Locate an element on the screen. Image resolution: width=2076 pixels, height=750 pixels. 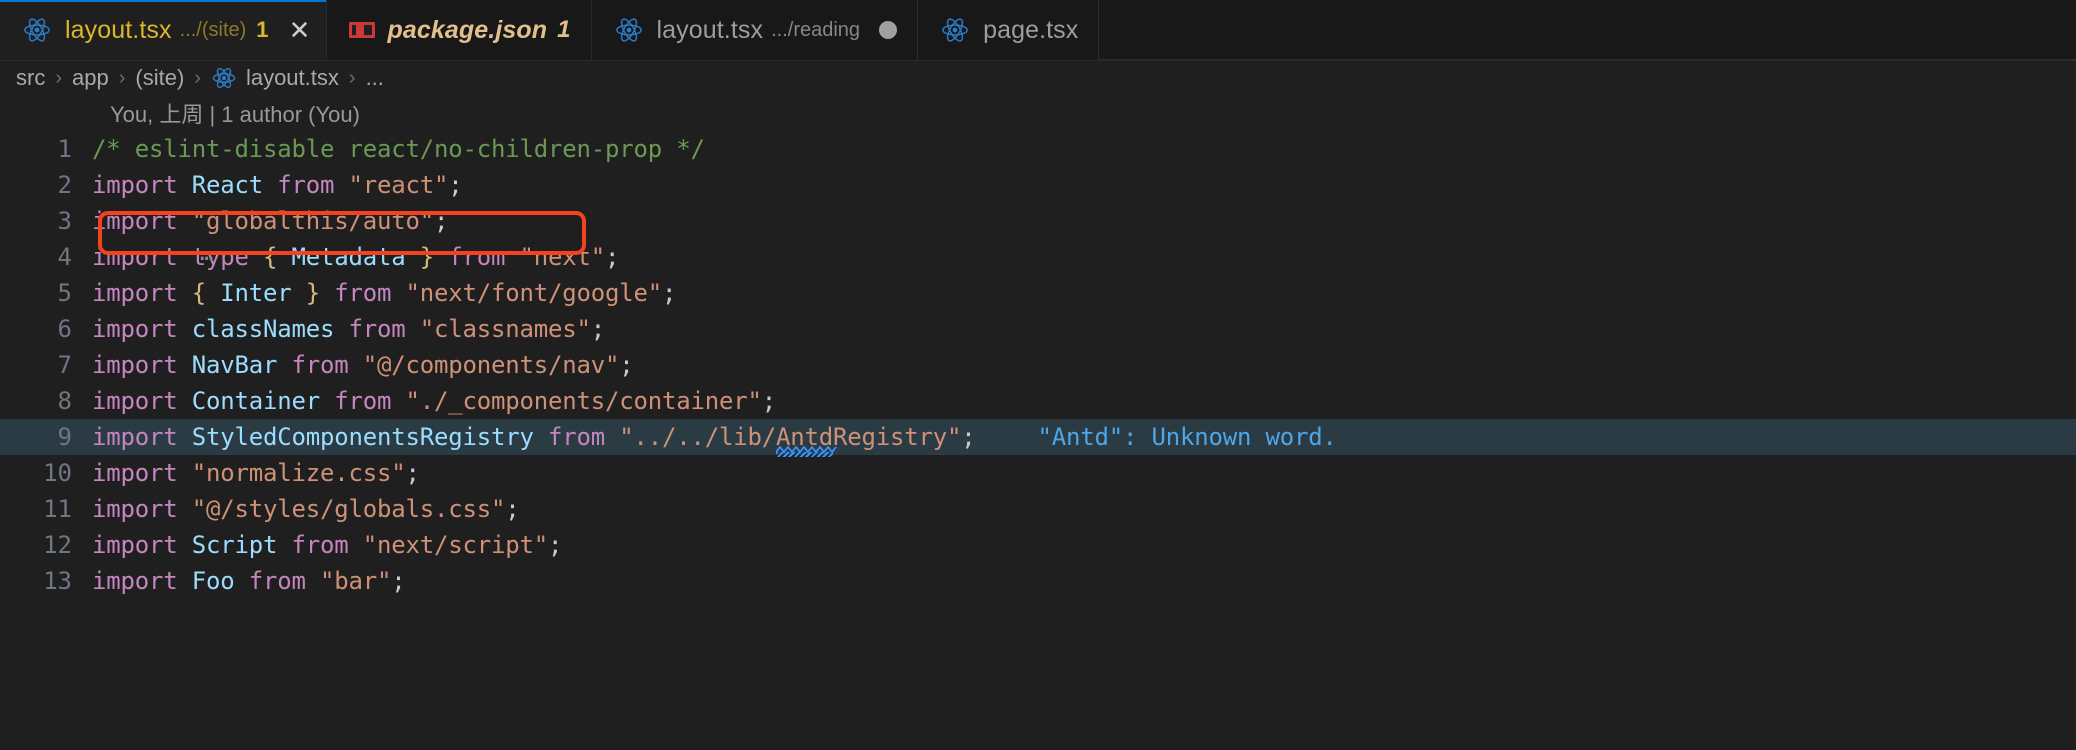
tab-page-tsx: page.tsx is located at coordinates (1009, 30).